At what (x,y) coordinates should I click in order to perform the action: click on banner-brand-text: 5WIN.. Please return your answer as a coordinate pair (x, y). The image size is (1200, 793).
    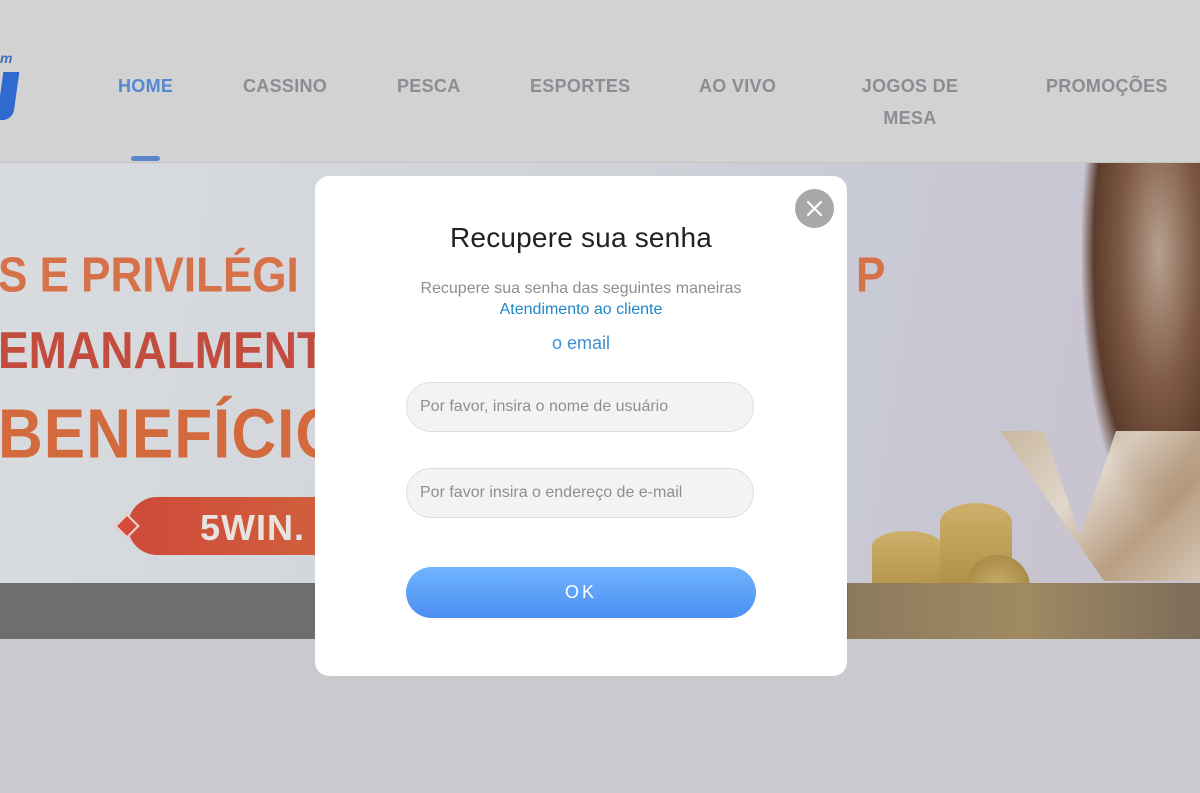
    Looking at the image, I should click on (253, 527).